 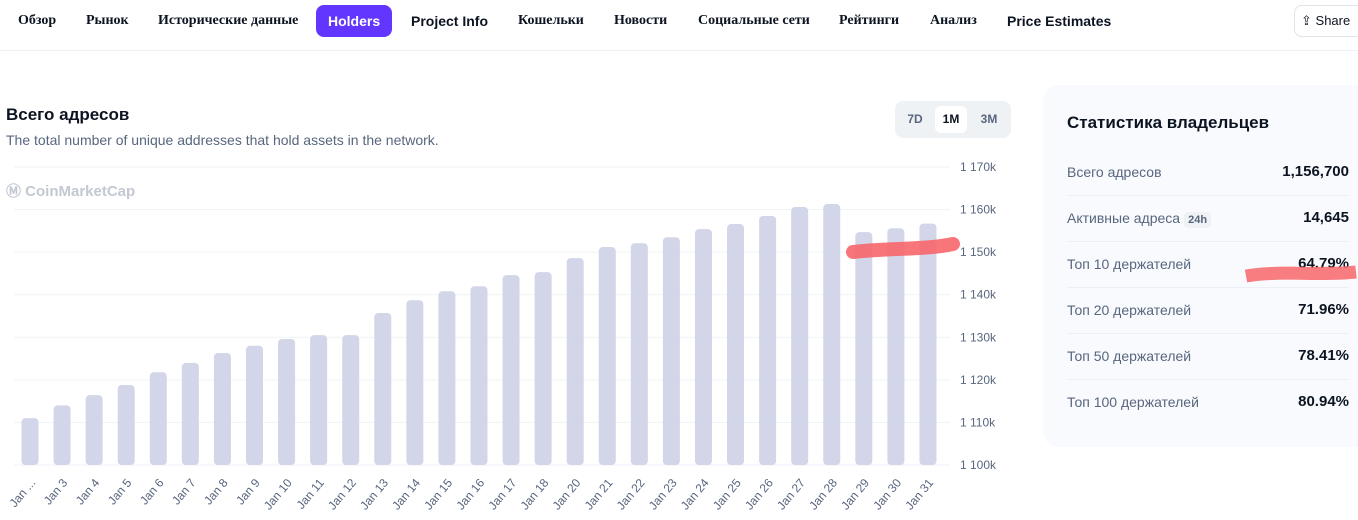 I want to click on x-tick-label: Jan 15, so click(x=438, y=494).